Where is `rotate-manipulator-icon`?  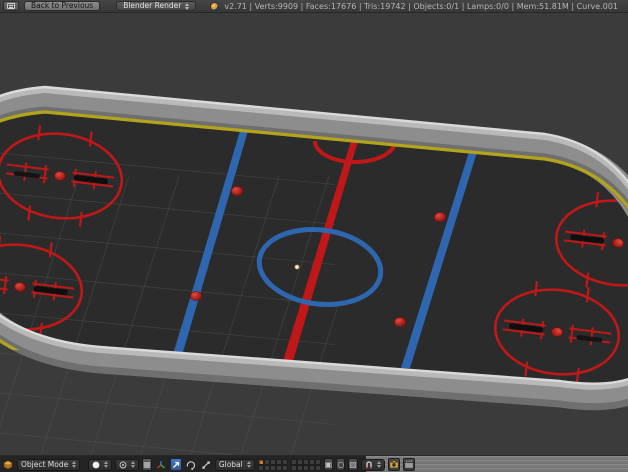 rotate-manipulator-icon is located at coordinates (190, 465).